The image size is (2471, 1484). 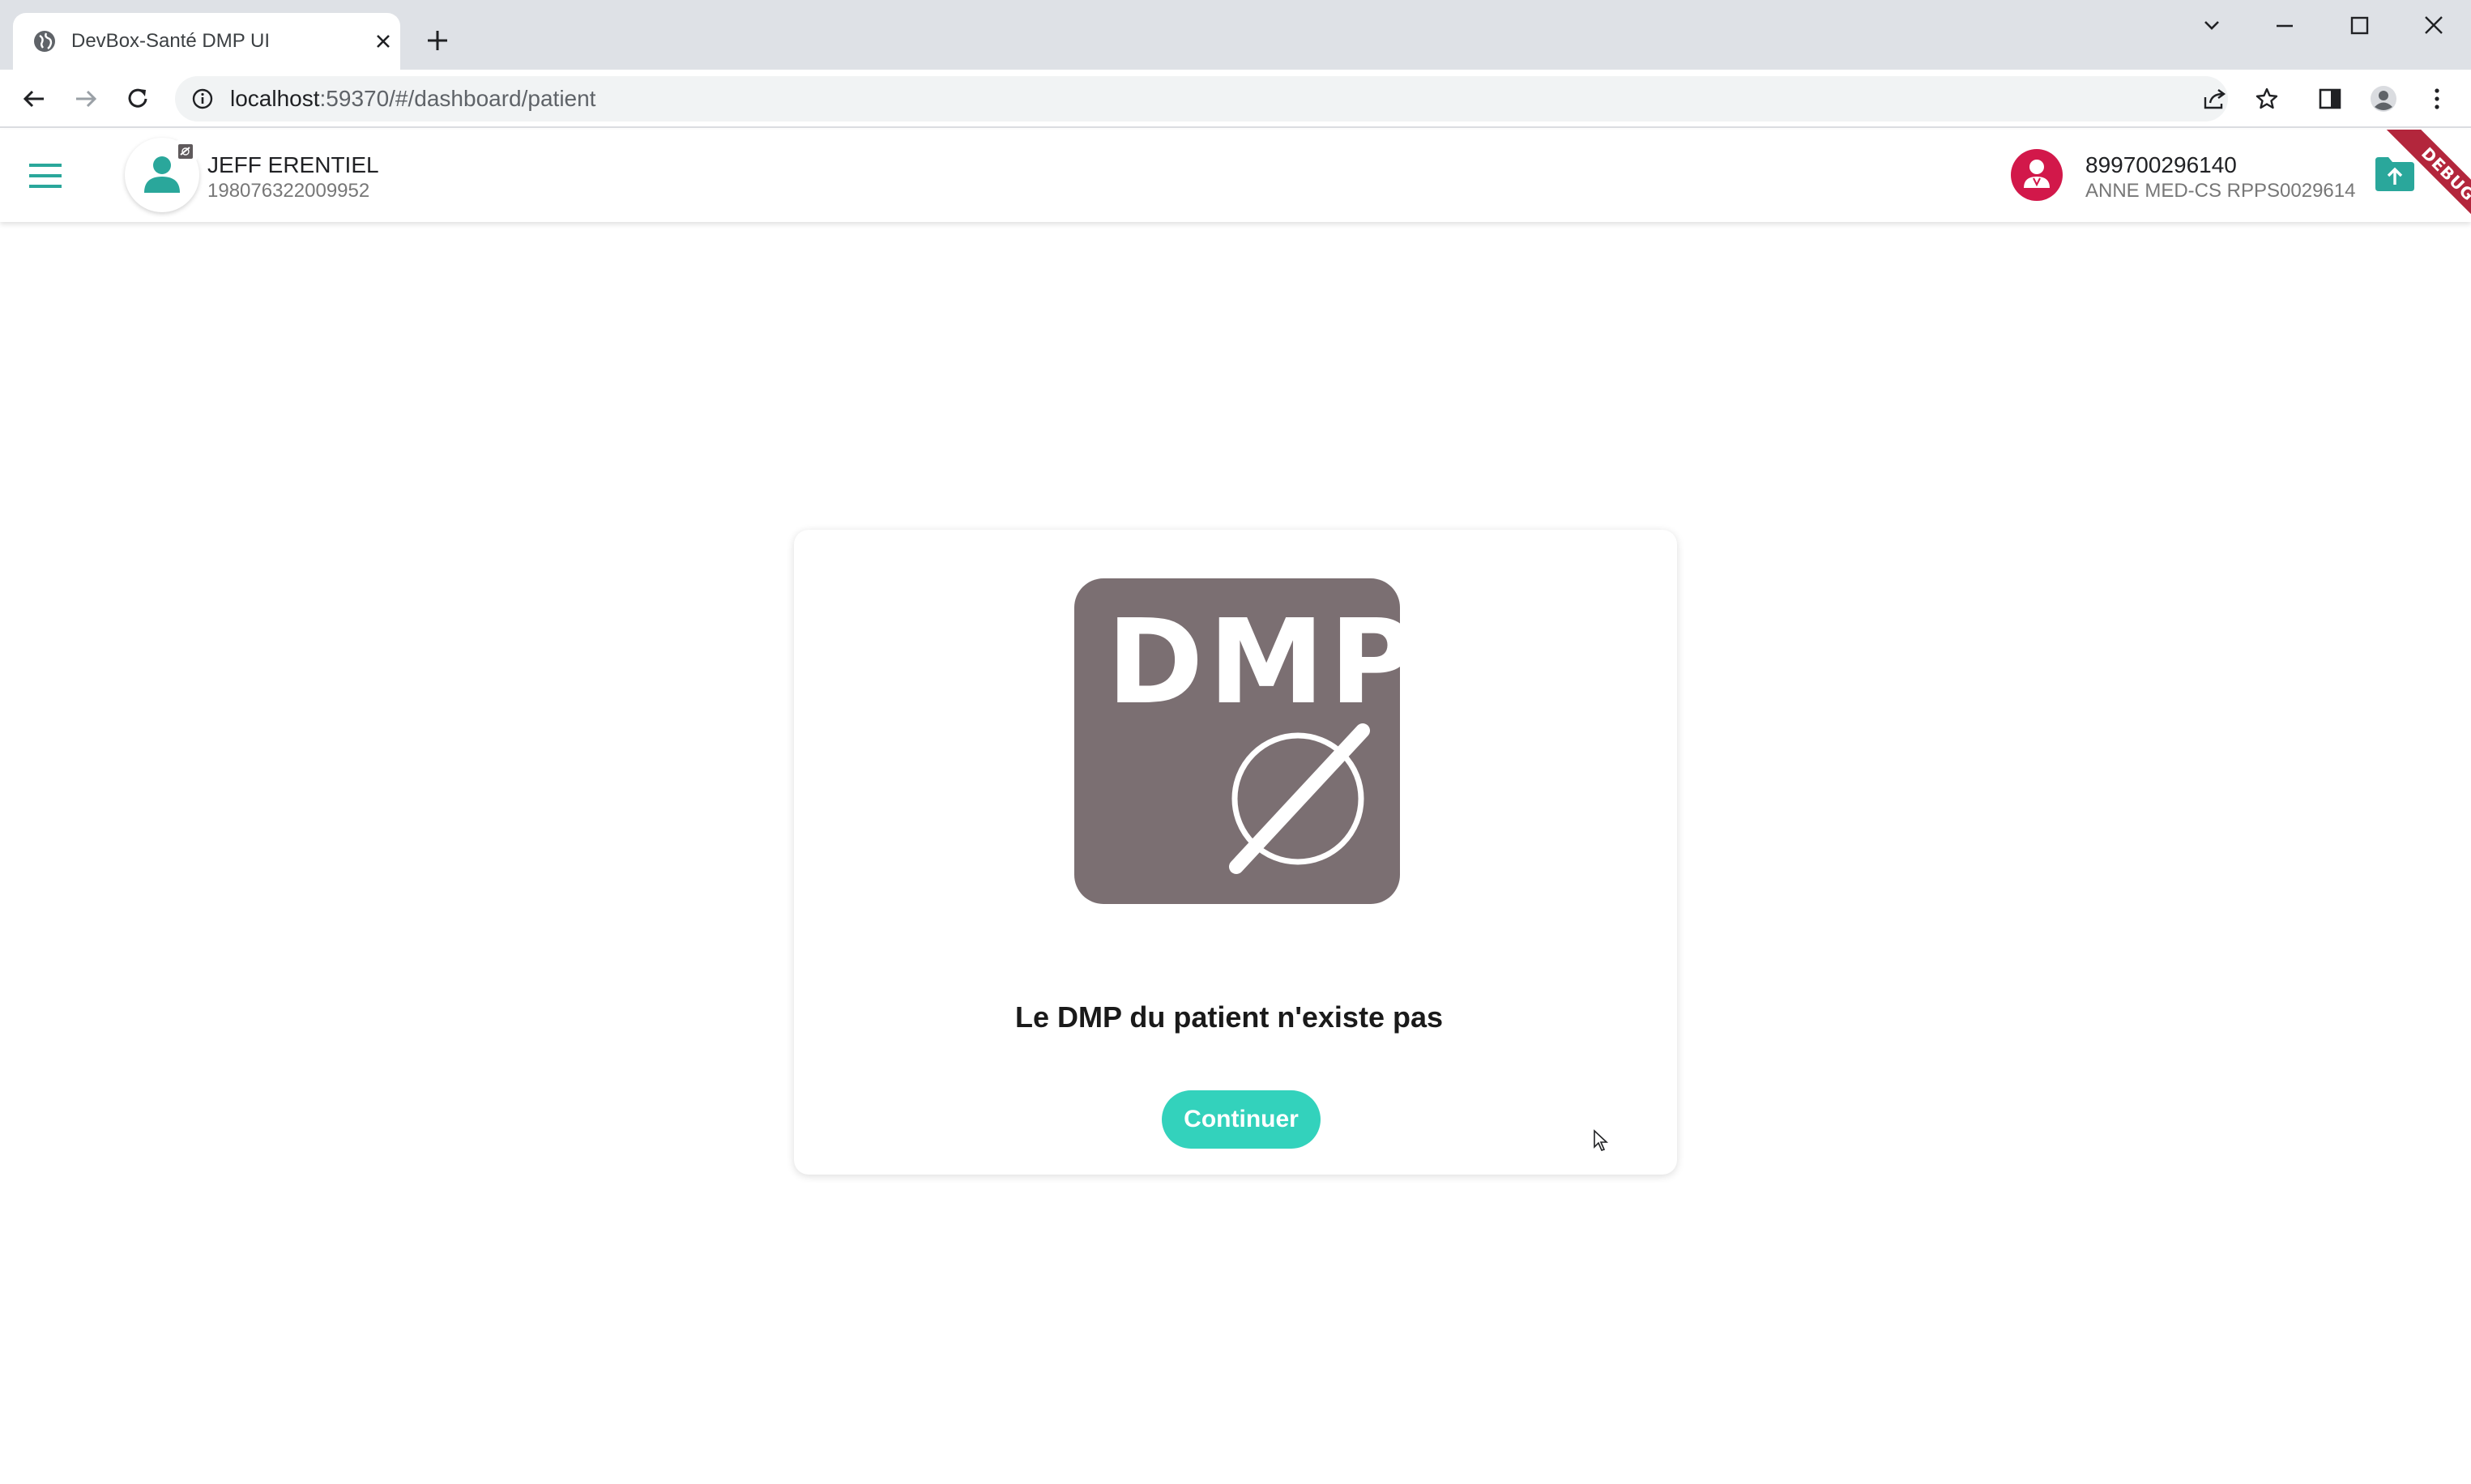 I want to click on share-icon, so click(x=2215, y=99).